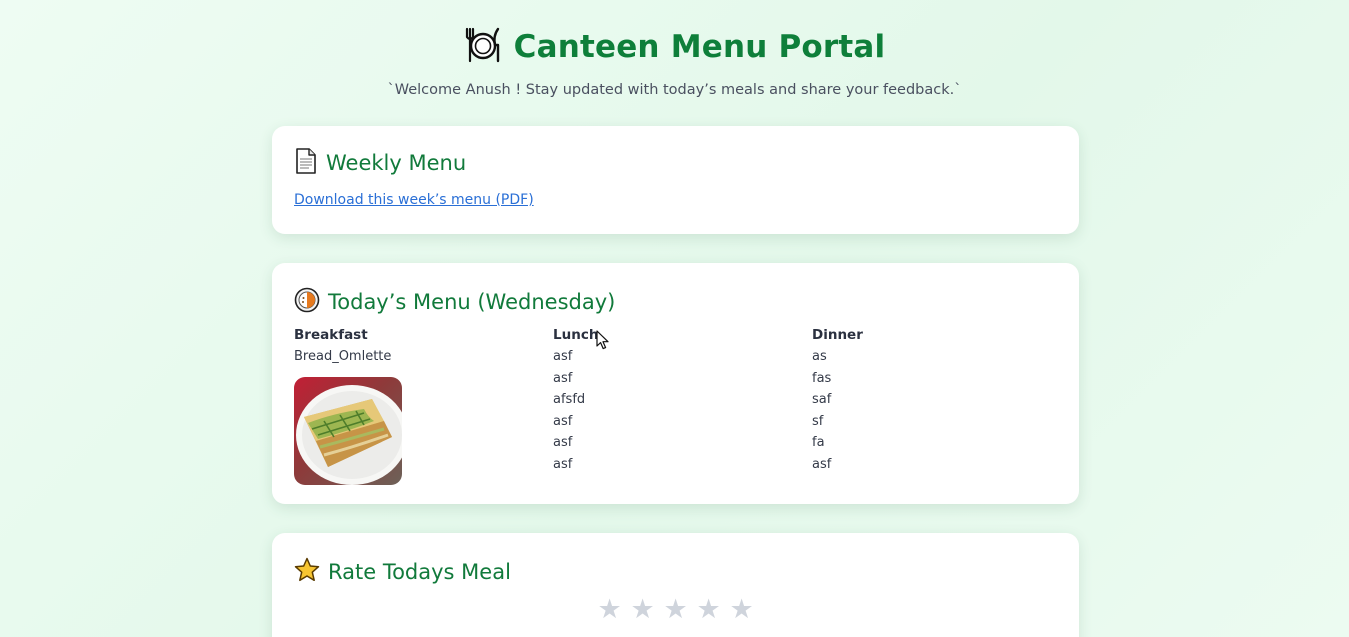 The width and height of the screenshot is (1349, 637). What do you see at coordinates (348, 430) in the screenshot?
I see `bread-omelette-photo` at bounding box center [348, 430].